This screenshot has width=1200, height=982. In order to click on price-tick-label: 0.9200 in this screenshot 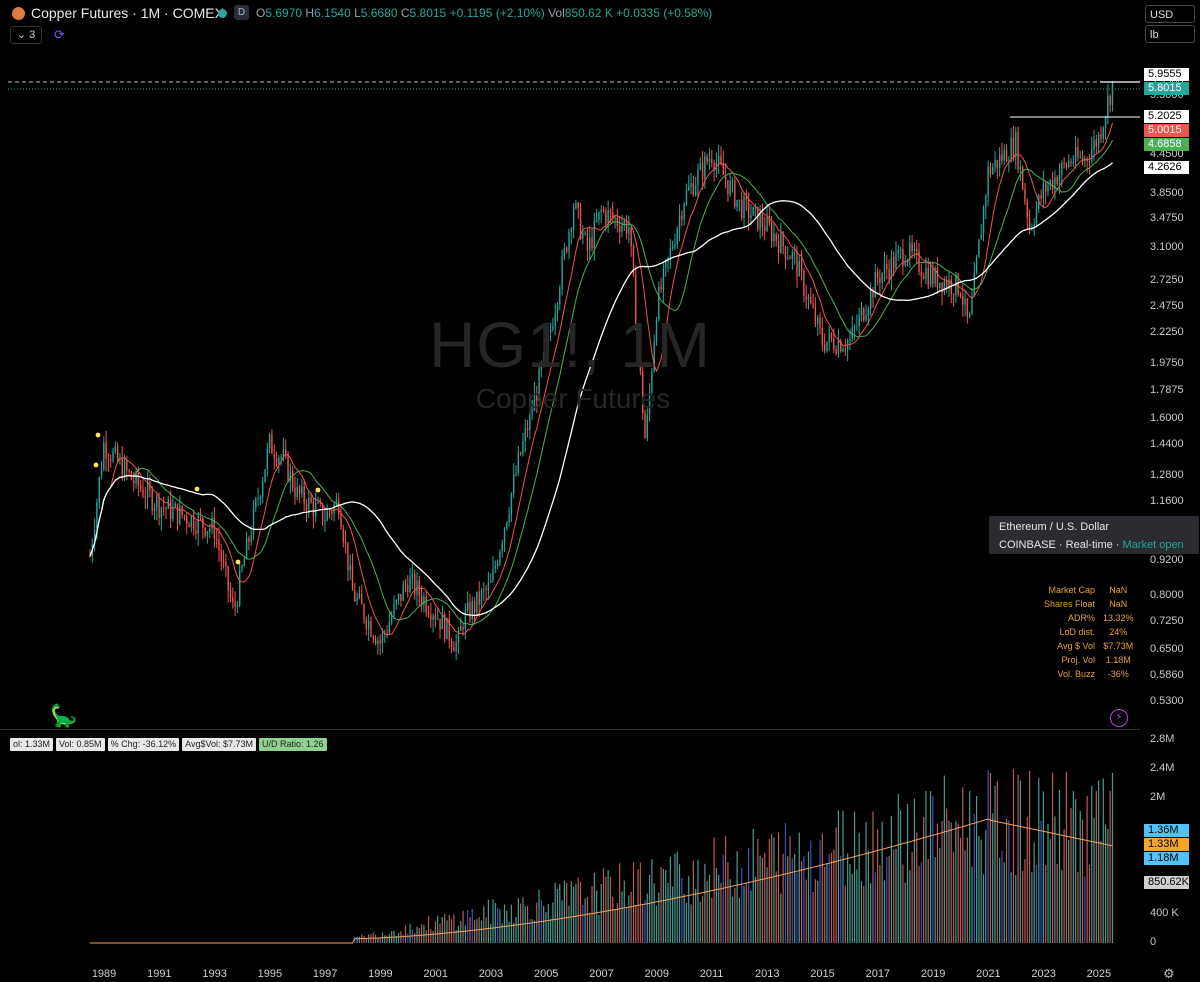, I will do `click(1167, 560)`.